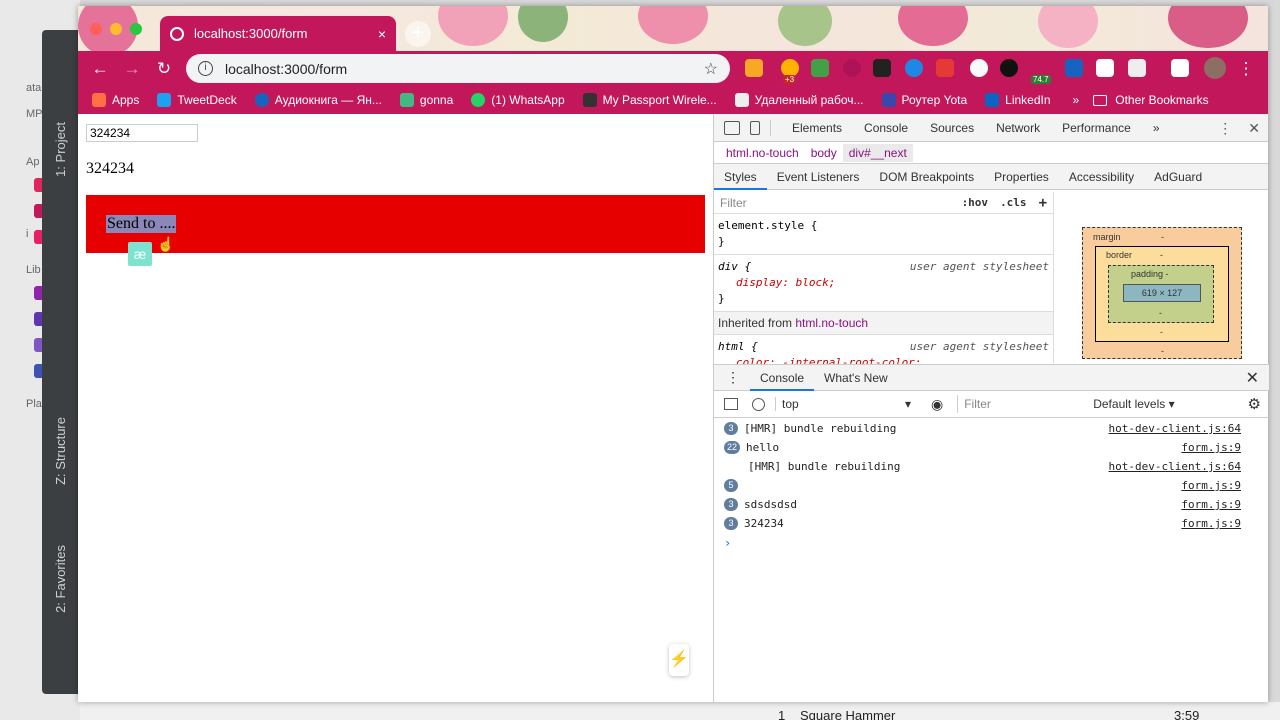  I want to click on ide-bg-label: Lib, so click(33, 270).